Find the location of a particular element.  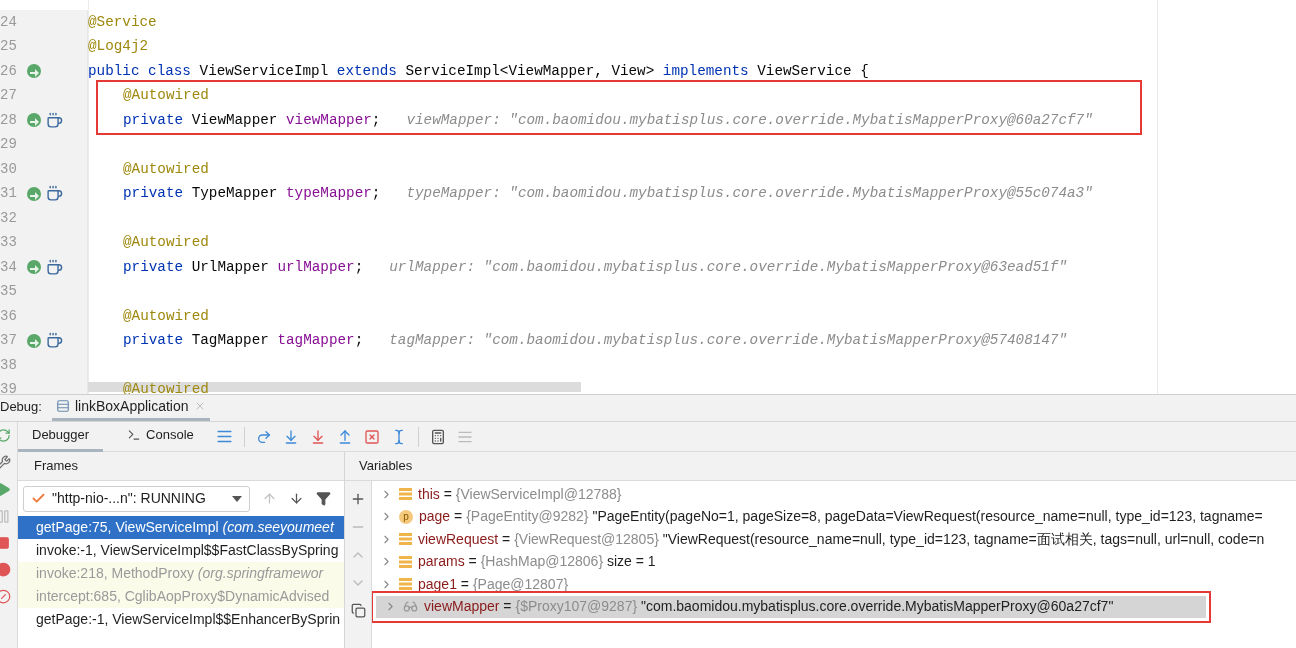

line-number: 33 is located at coordinates (9, 243).